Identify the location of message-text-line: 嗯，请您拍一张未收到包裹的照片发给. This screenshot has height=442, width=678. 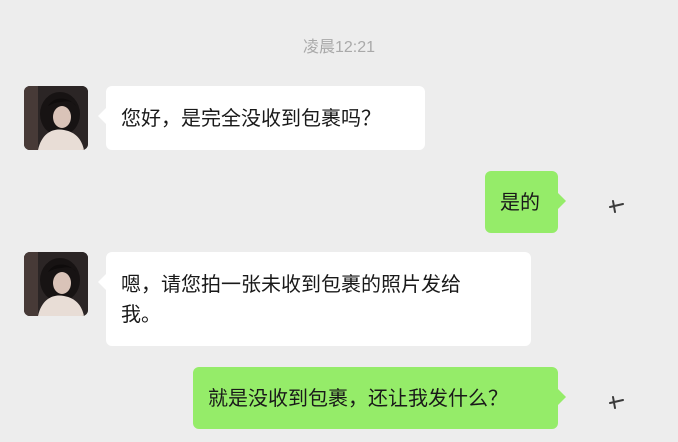
(291, 284).